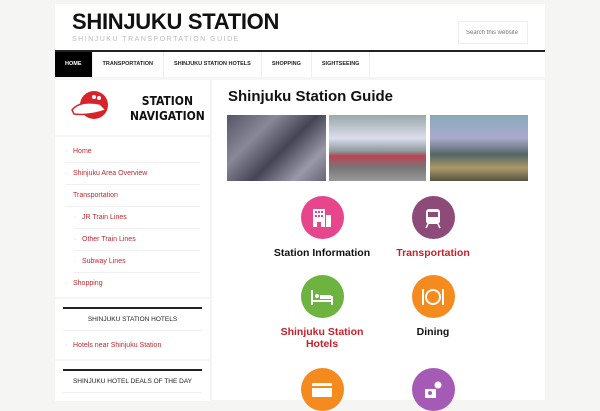  I want to click on sidebar-item-home: Home, so click(132, 152).